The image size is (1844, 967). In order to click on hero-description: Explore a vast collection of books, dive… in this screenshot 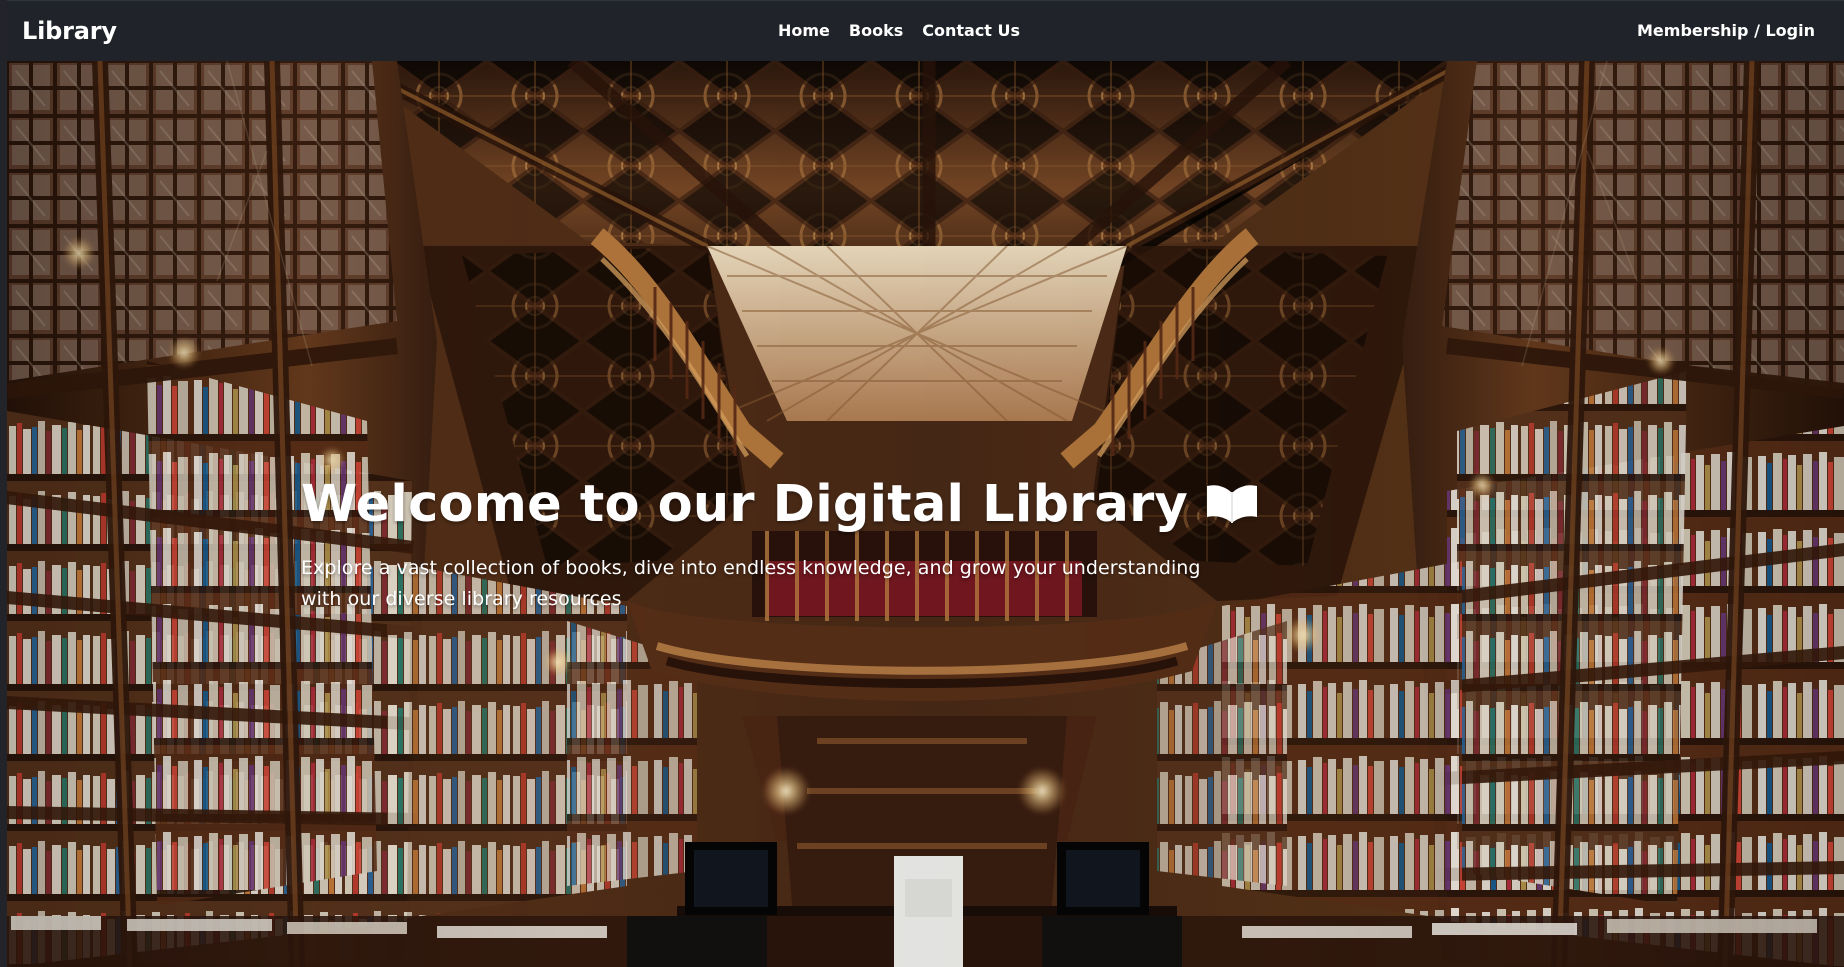, I will do `click(751, 583)`.